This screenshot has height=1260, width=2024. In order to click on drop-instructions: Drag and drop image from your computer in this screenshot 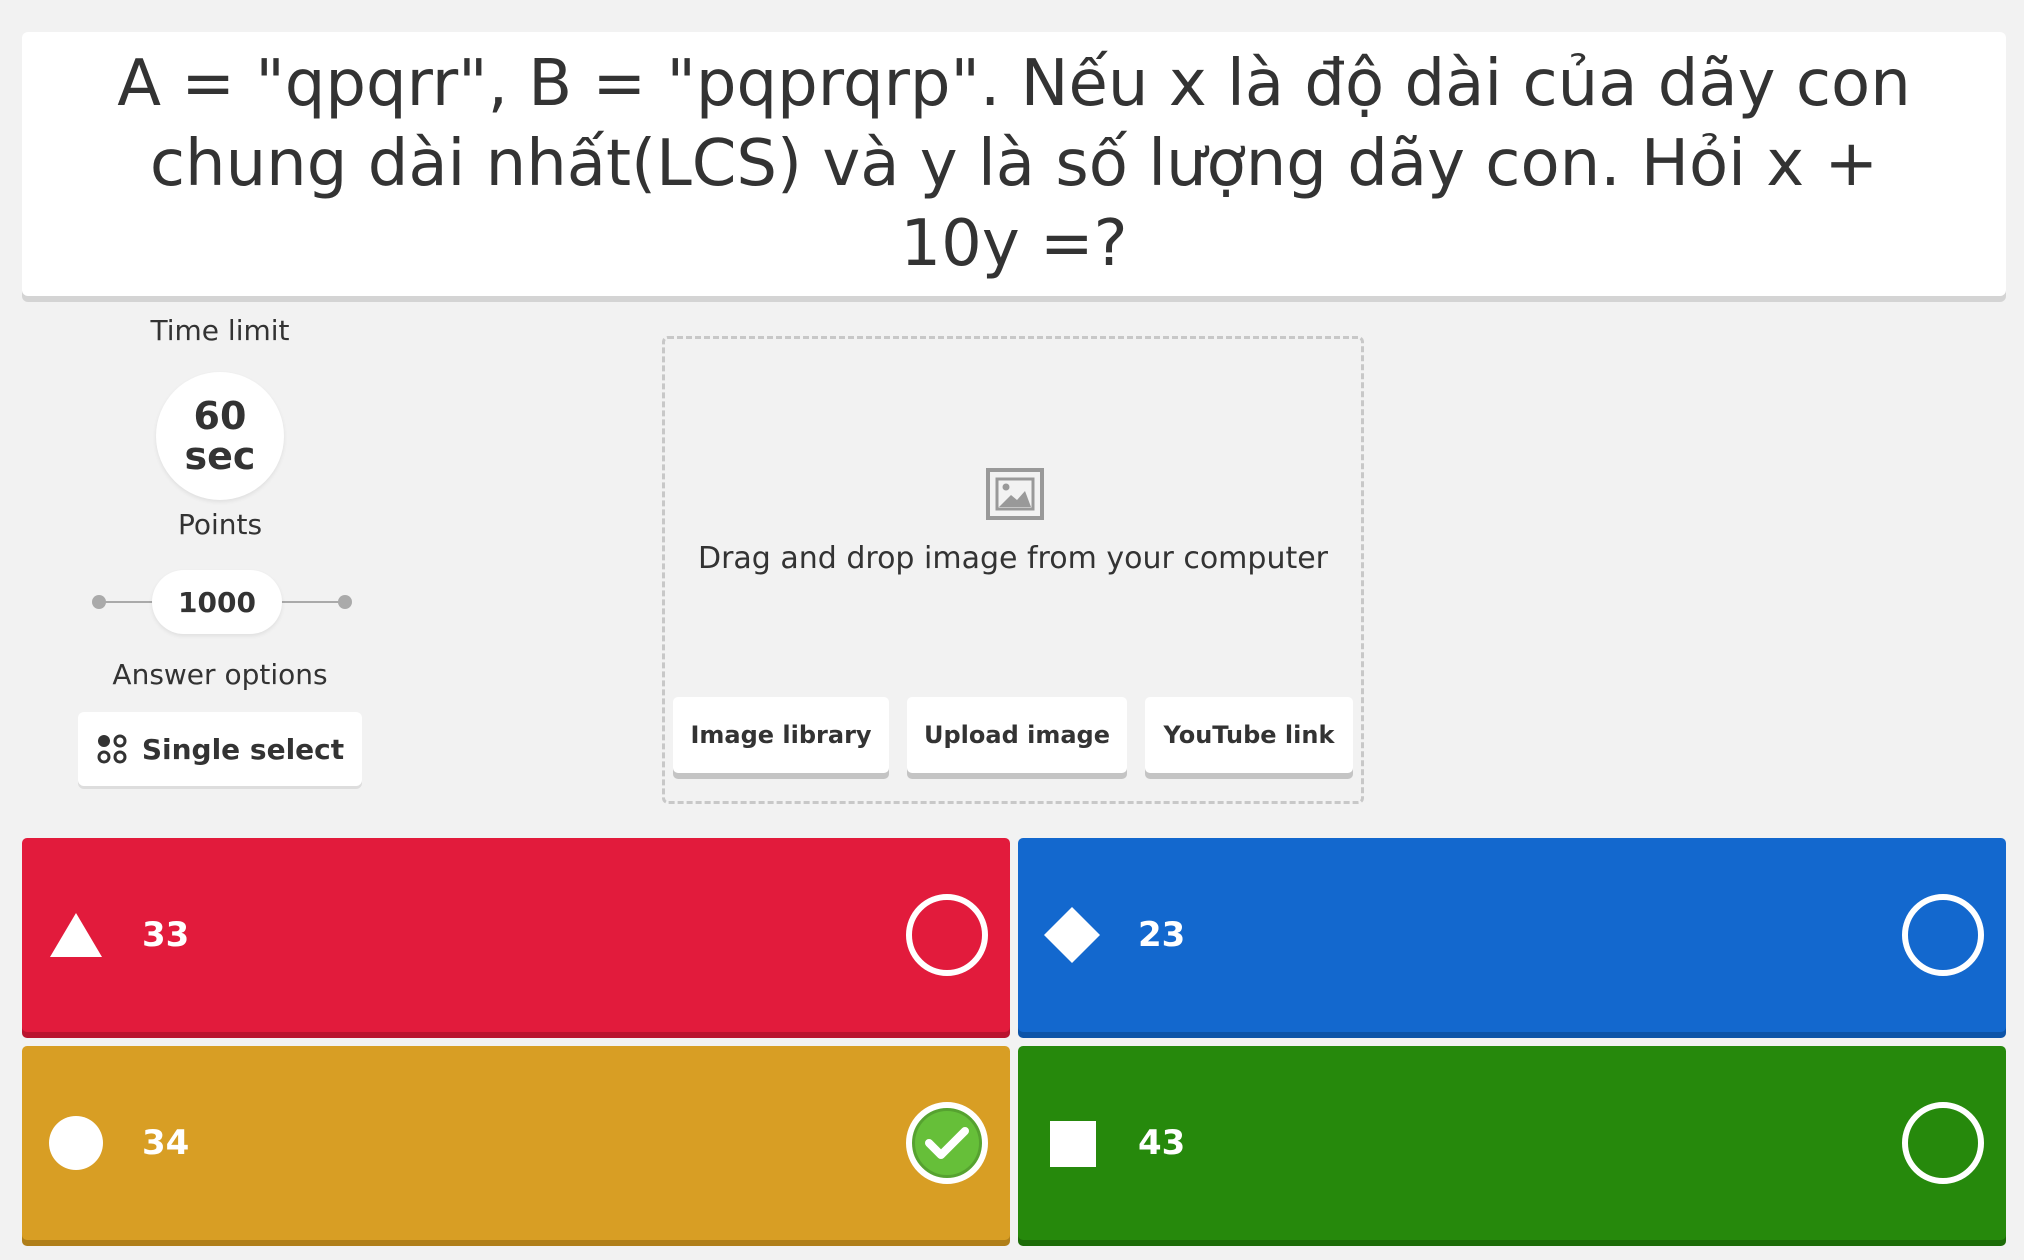, I will do `click(1013, 558)`.